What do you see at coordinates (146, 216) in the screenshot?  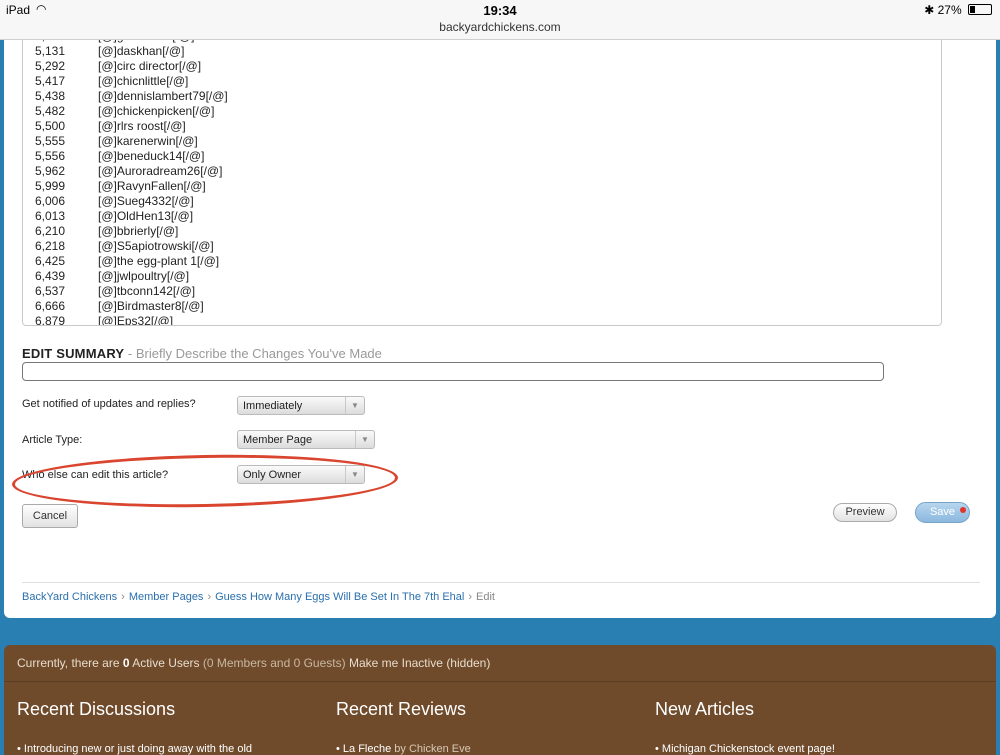 I see `row-mention: [@]OldHen13[/@]` at bounding box center [146, 216].